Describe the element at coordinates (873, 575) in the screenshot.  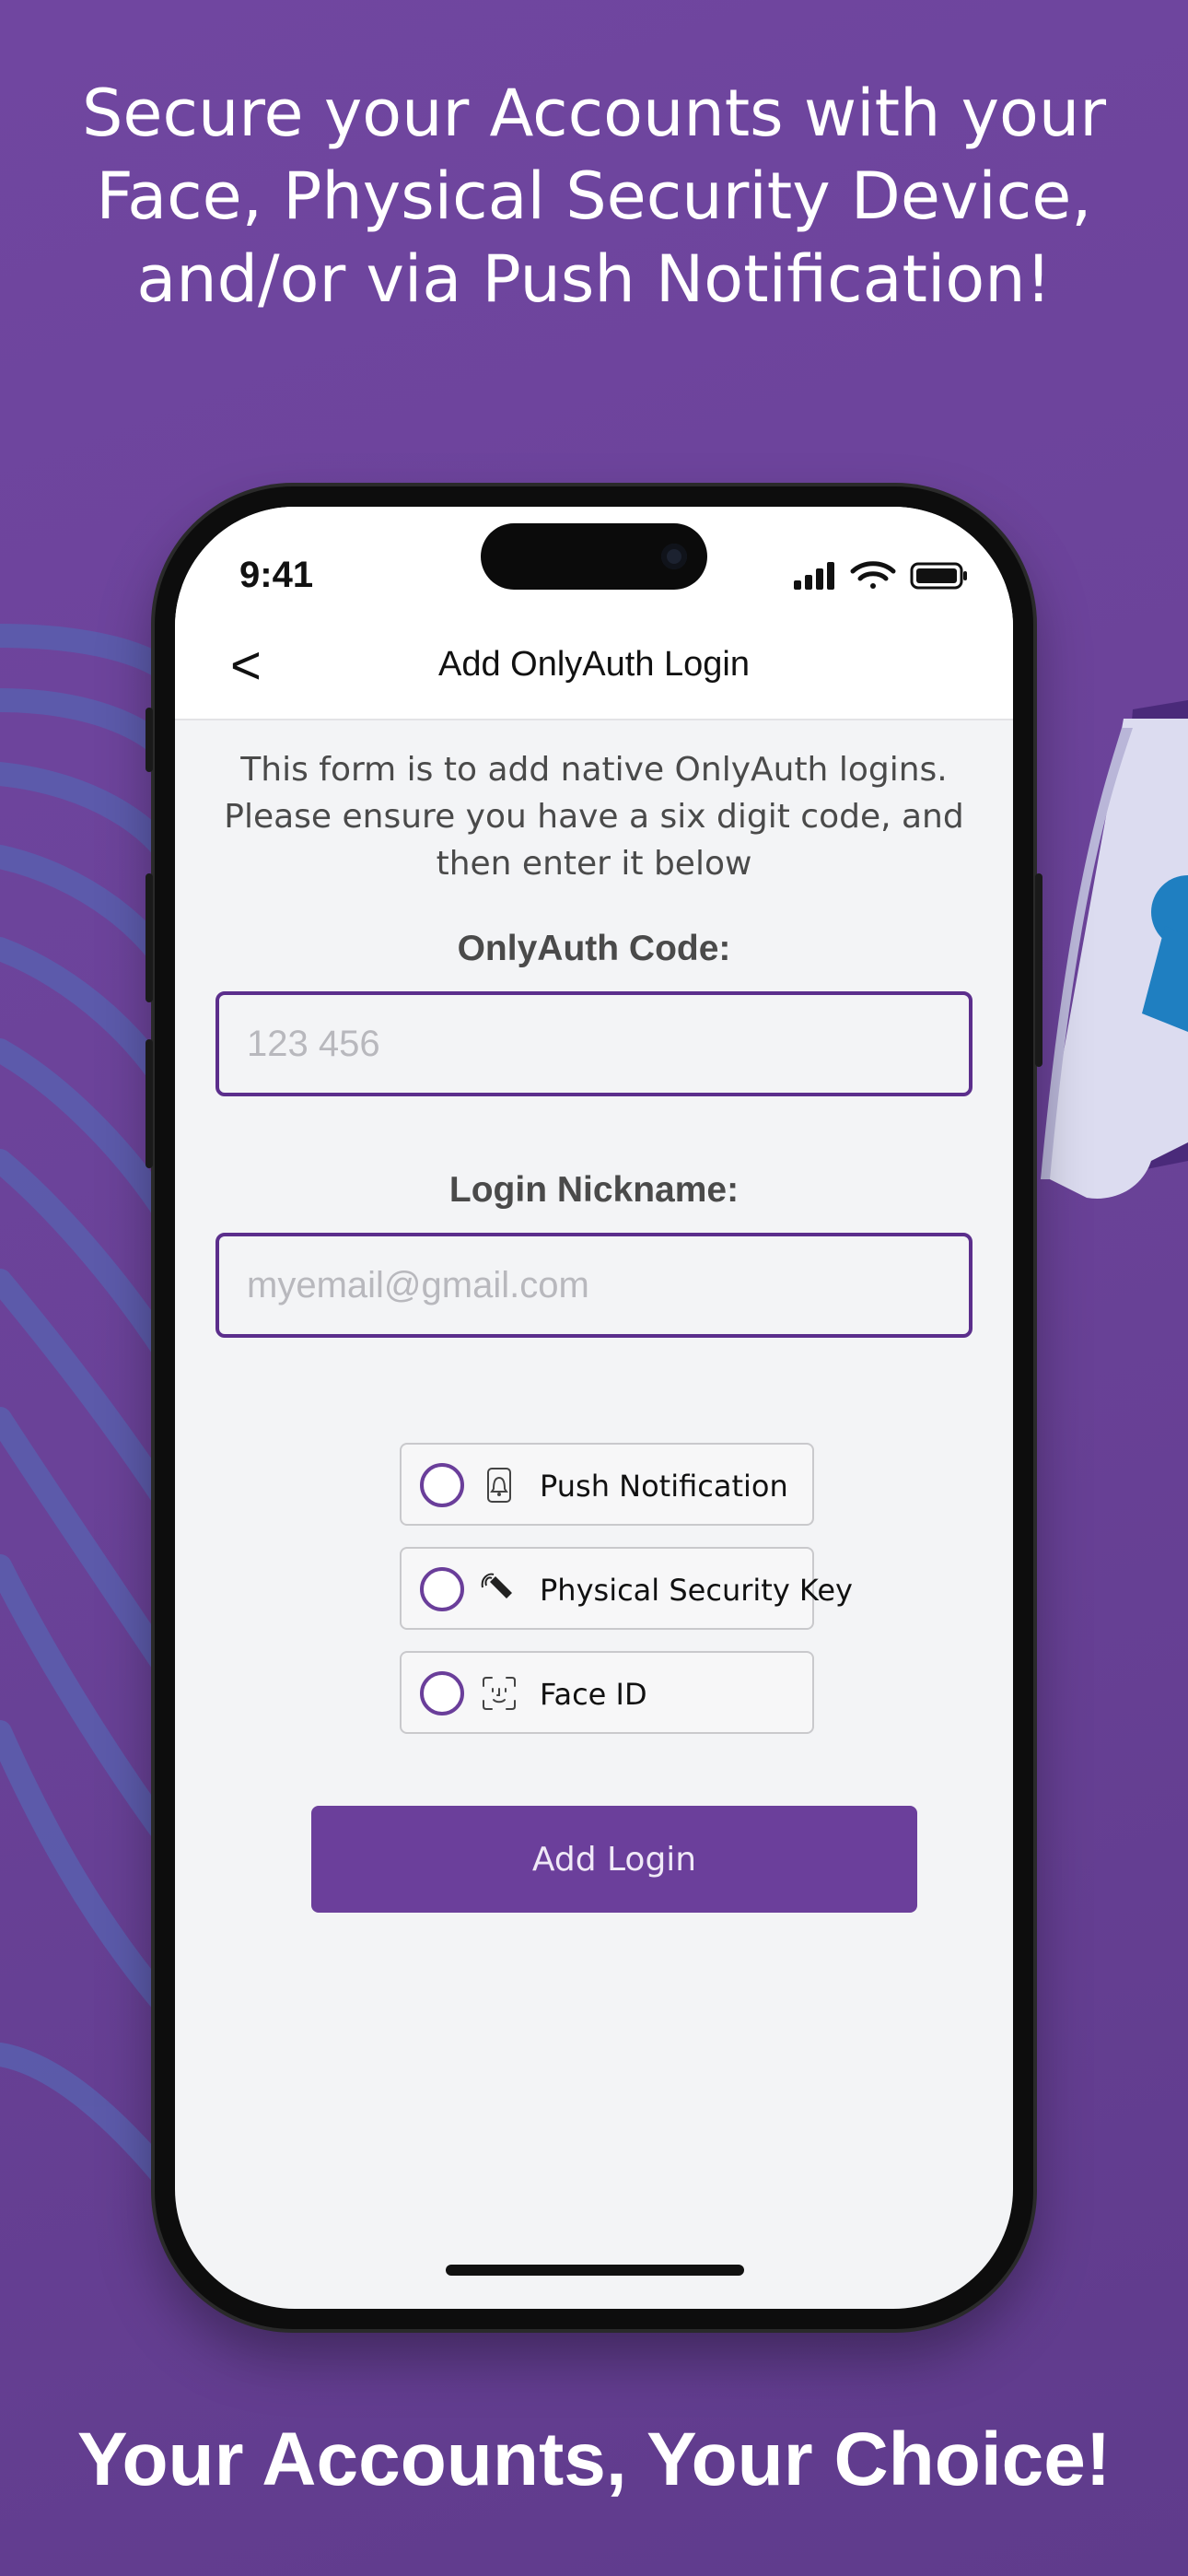
I see `wifi-icon` at that location.